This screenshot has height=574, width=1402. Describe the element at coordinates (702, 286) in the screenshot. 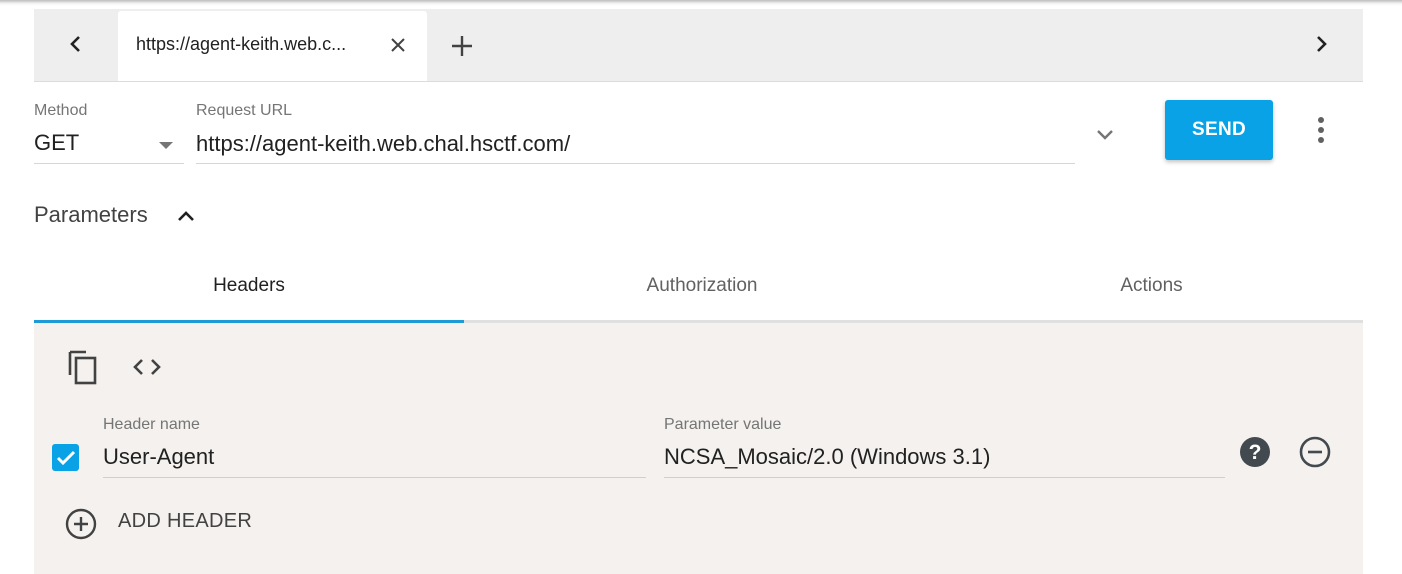

I see `tab-authorization: Authorization` at that location.